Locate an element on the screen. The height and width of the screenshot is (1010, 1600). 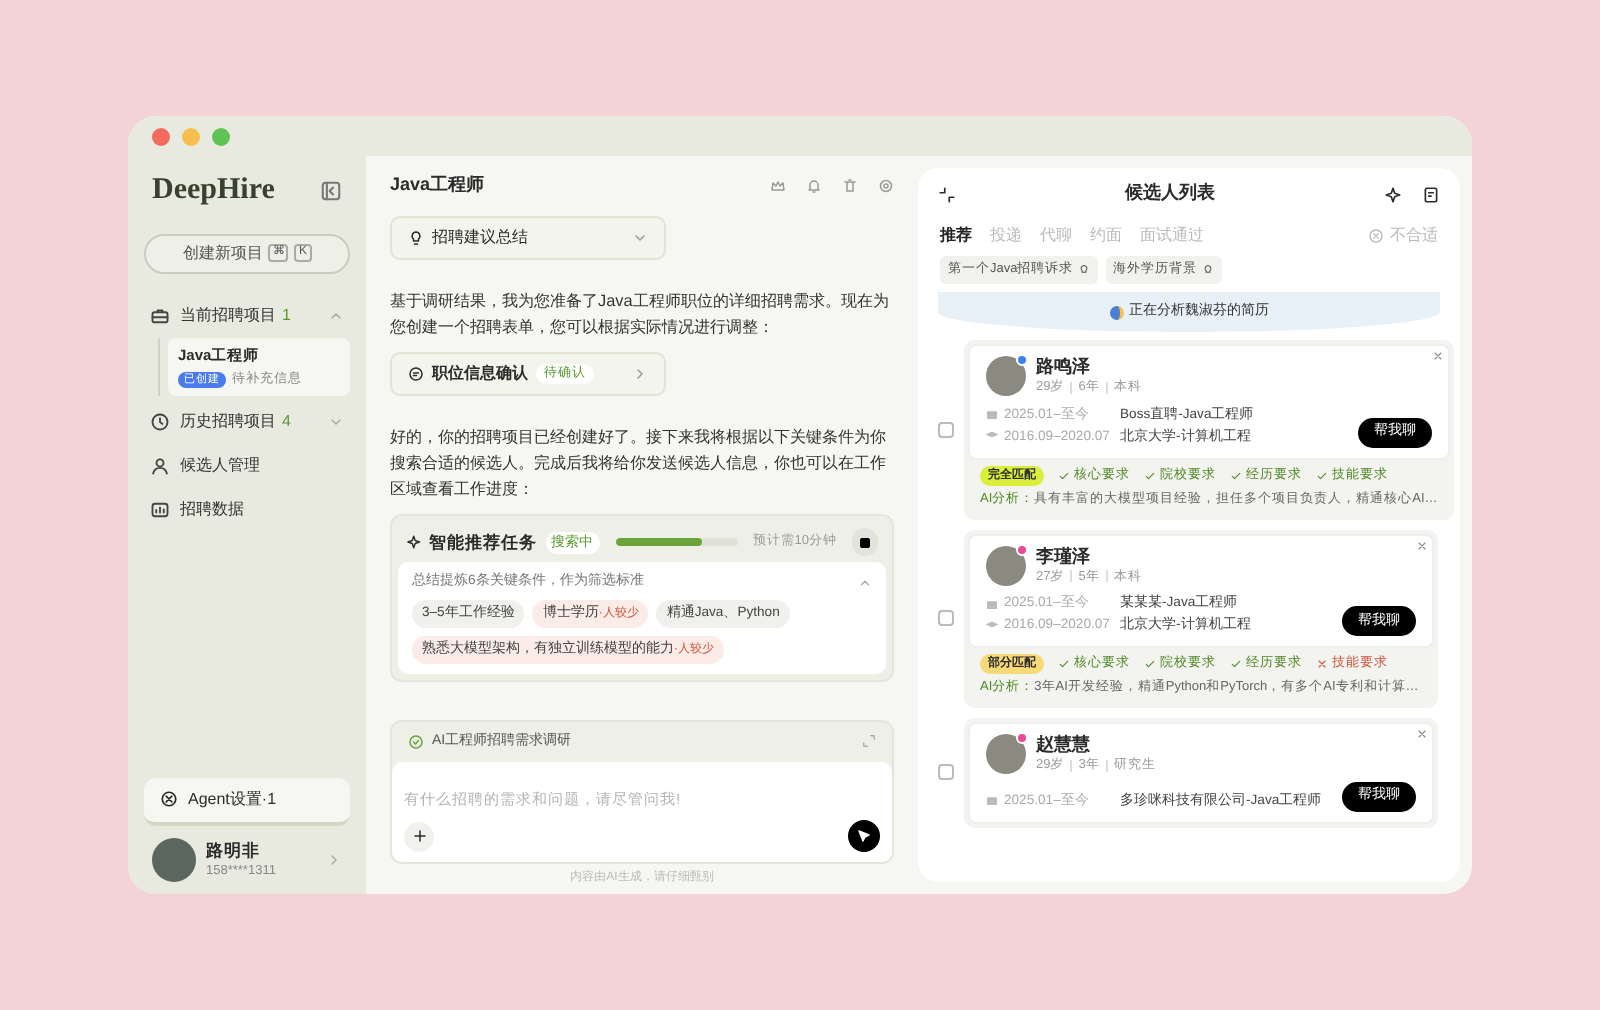
candidate-name: 赵慧慧 is located at coordinates (1064, 745).